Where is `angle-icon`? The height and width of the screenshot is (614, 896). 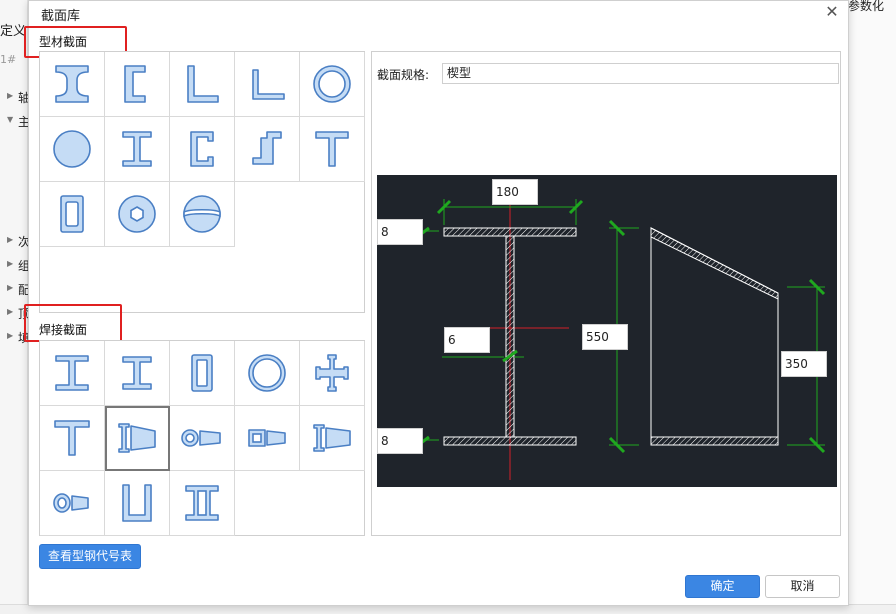 angle-icon is located at coordinates (203, 84).